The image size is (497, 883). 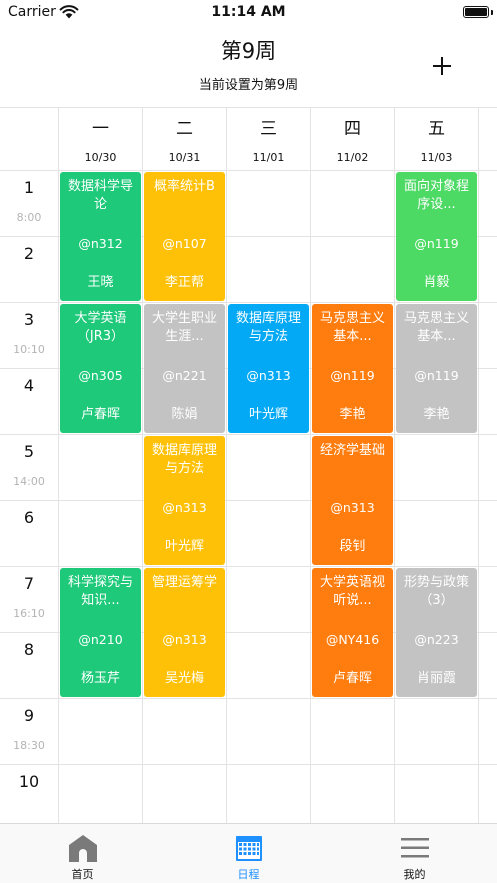 I want to click on period-number: 7, so click(x=29, y=583).